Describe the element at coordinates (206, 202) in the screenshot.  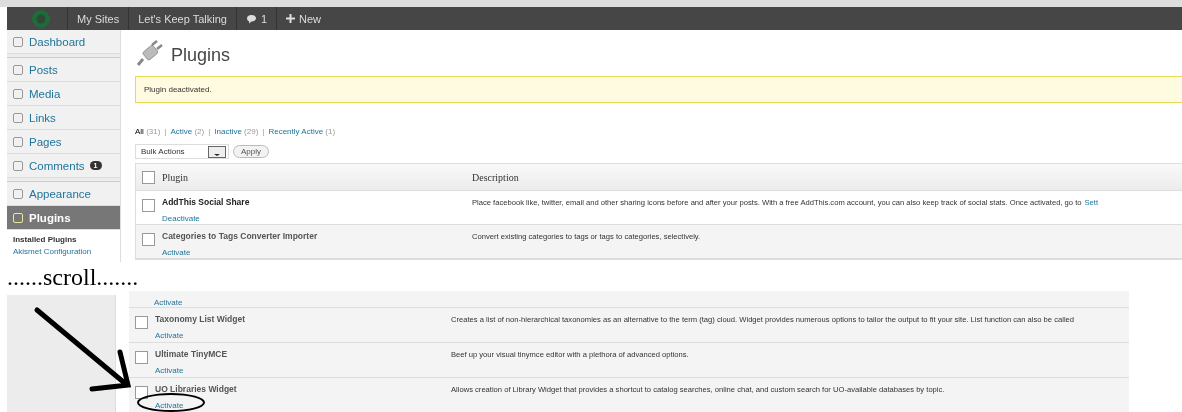
I see `plugin-name: AddThis Social Share` at that location.